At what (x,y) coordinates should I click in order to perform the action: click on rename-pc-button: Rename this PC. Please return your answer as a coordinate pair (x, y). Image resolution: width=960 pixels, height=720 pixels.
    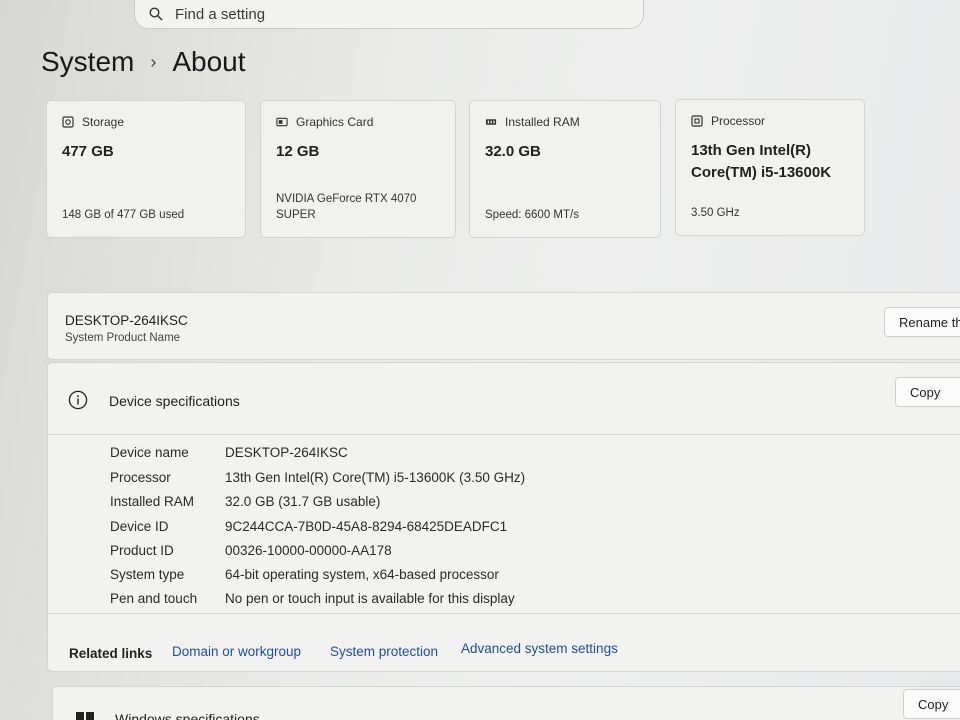
    Looking at the image, I should click on (922, 322).